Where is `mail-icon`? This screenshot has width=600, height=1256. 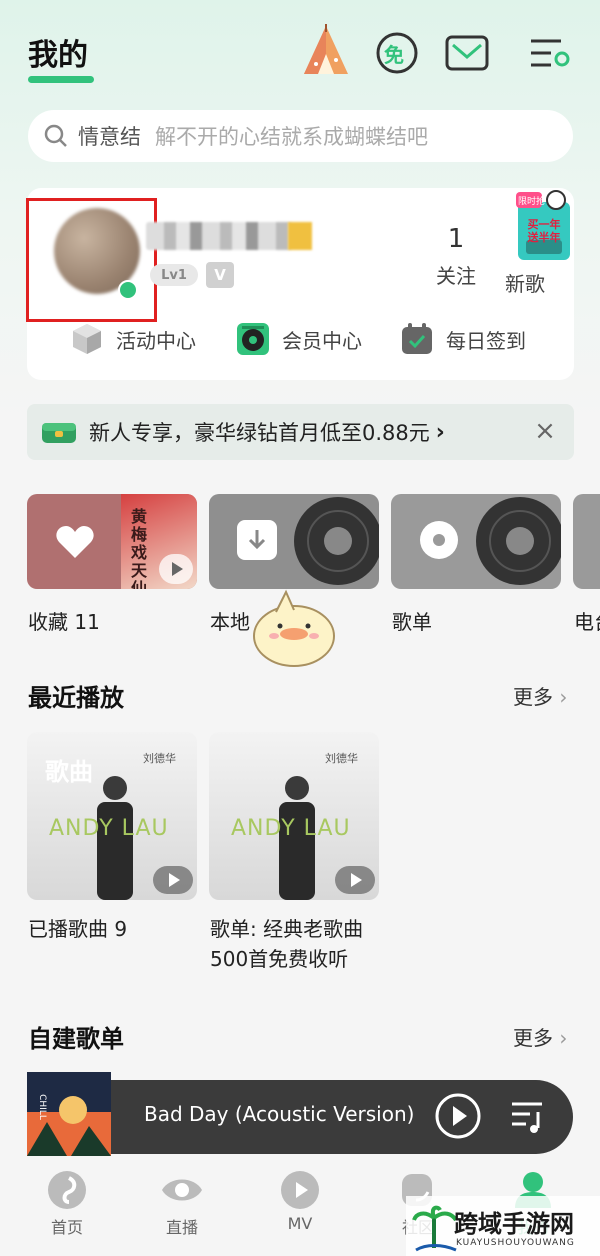 mail-icon is located at coordinates (467, 53).